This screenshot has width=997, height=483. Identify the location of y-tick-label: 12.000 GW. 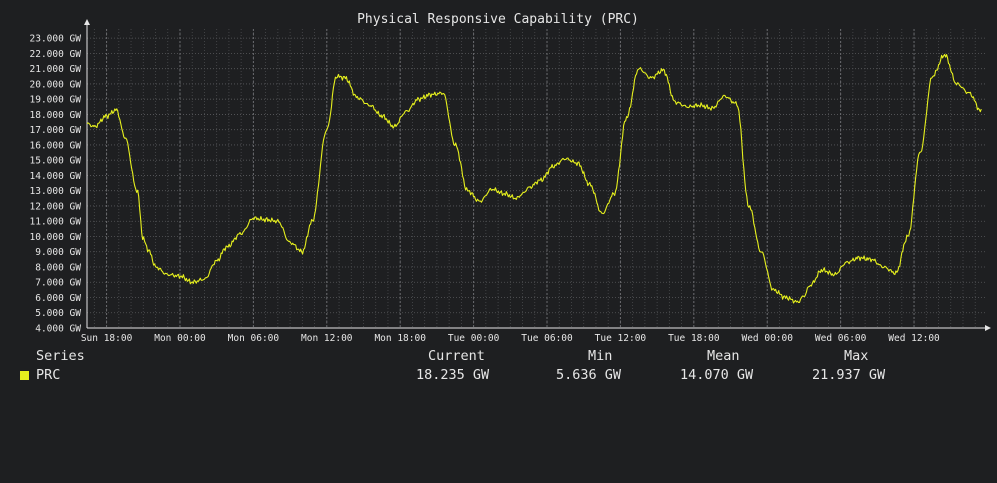
(56, 206).